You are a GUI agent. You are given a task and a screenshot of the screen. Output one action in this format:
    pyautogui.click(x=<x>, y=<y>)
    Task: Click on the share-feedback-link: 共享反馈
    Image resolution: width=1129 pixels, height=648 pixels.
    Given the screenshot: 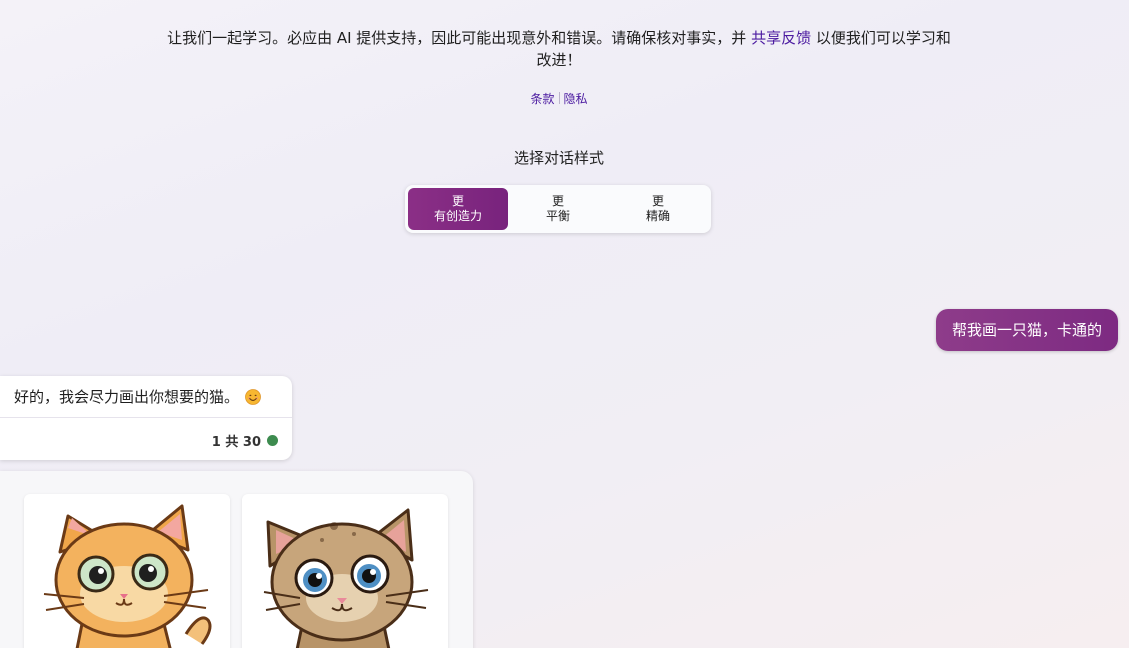 What is the action you would take?
    pyautogui.click(x=781, y=38)
    